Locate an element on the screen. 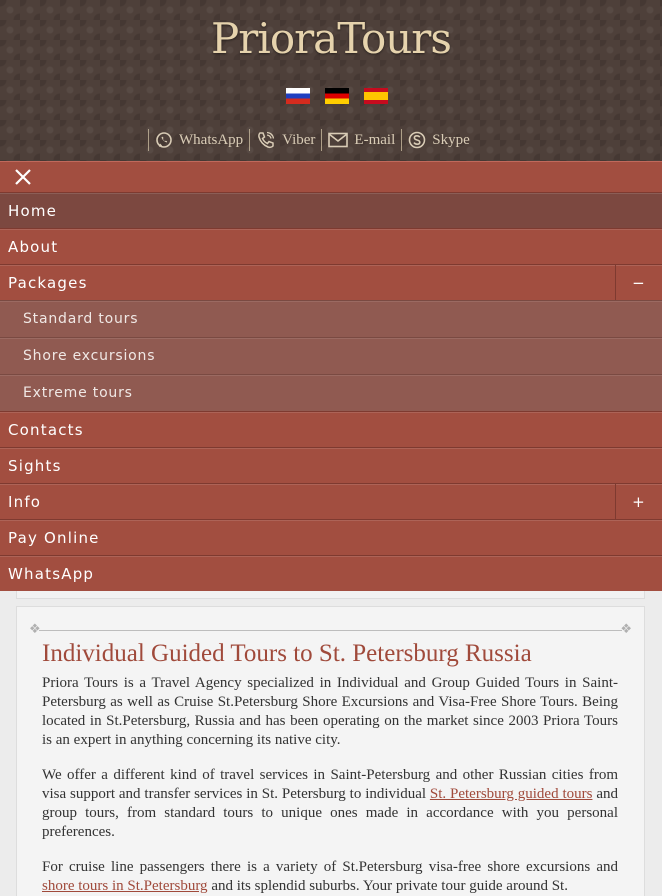 The height and width of the screenshot is (896, 662). language-switcher is located at coordinates (337, 96).